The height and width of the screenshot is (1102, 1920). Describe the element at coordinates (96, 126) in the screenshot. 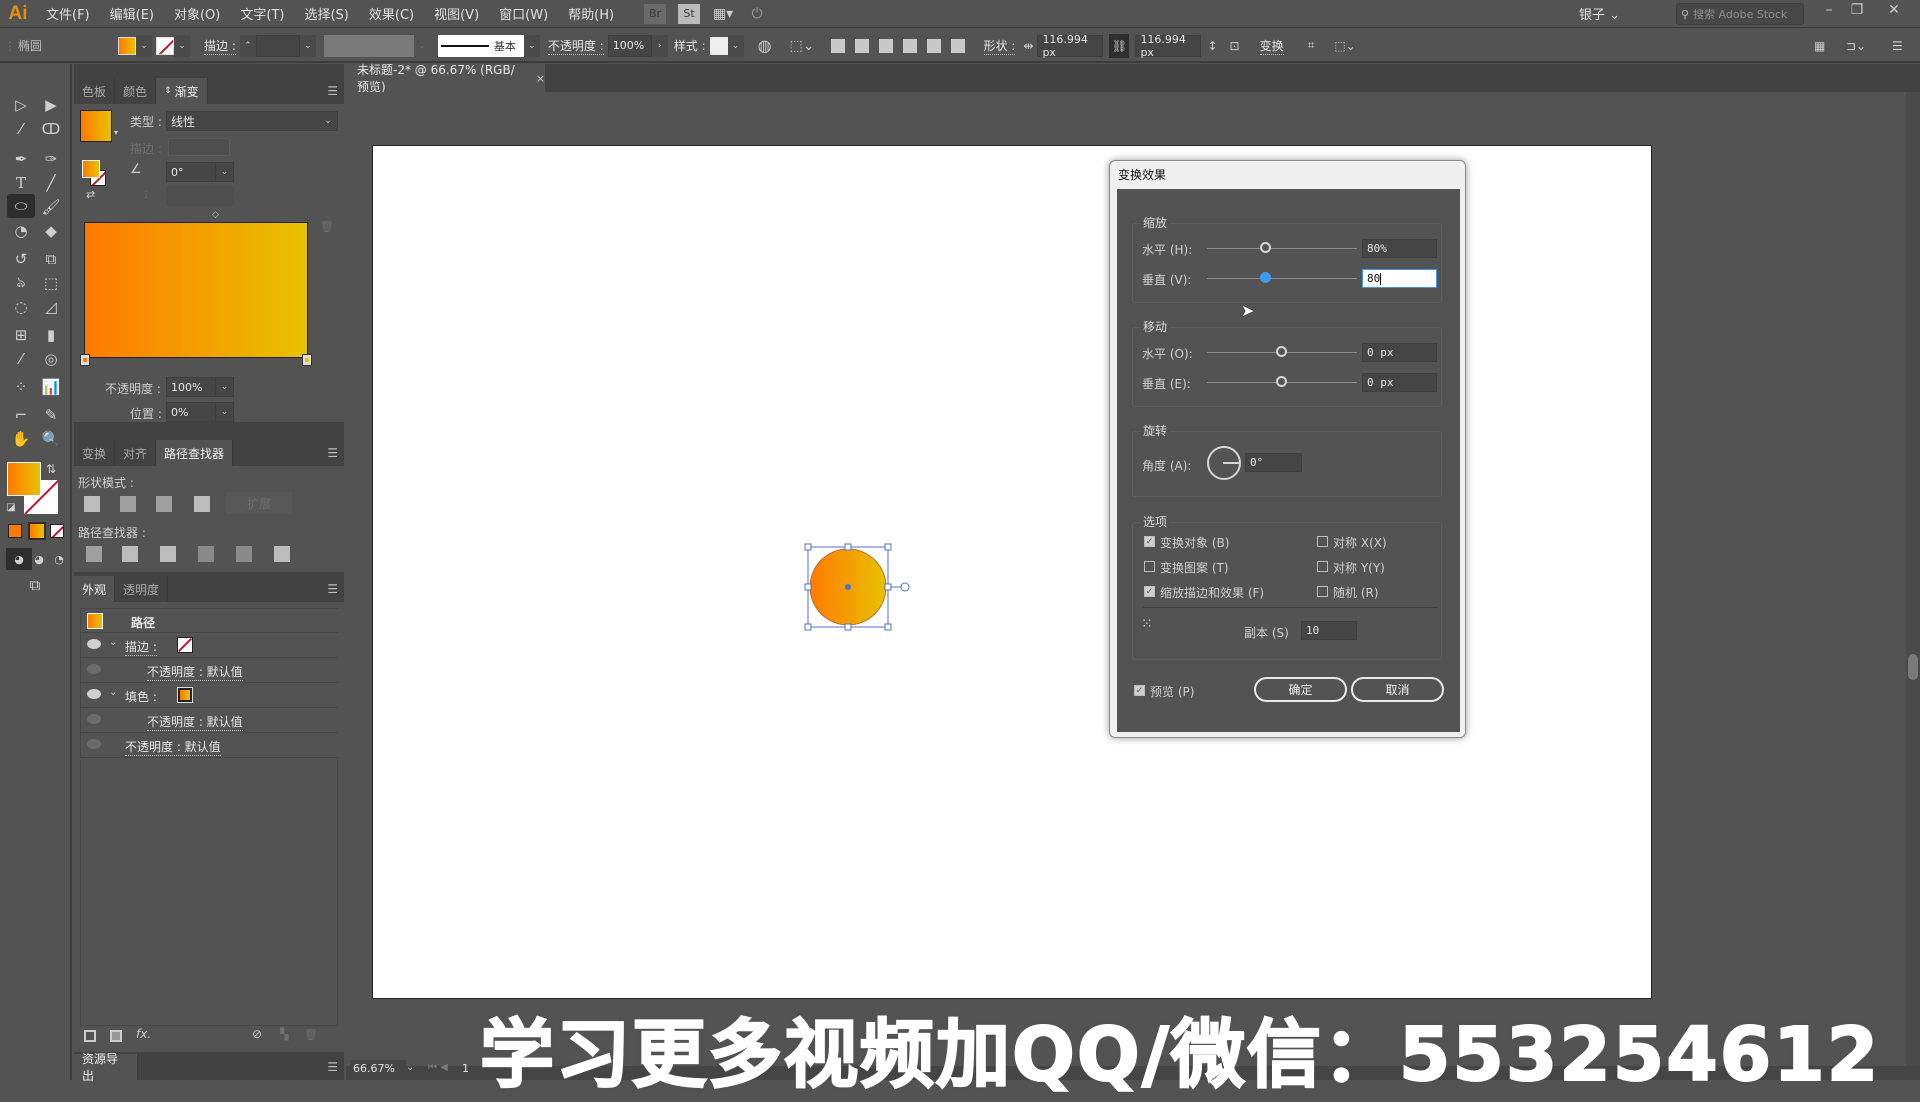

I see `gradient-preview-swatch` at that location.